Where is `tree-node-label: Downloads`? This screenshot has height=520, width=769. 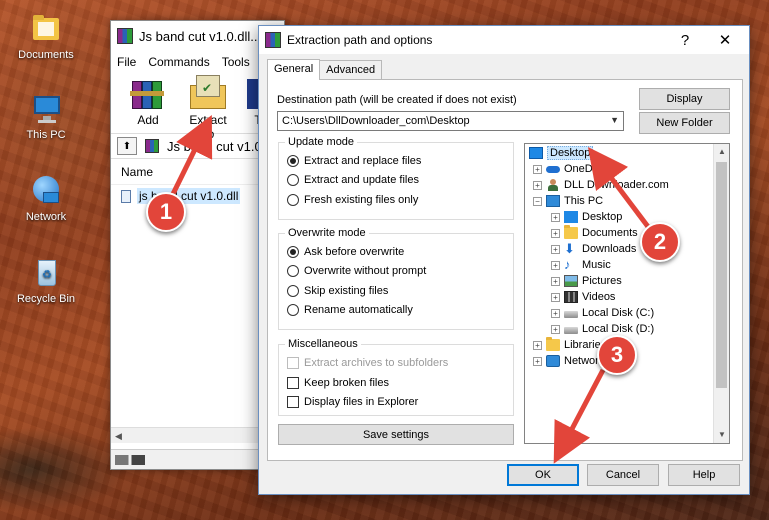
tree-node-label: Downloads is located at coordinates (609, 249).